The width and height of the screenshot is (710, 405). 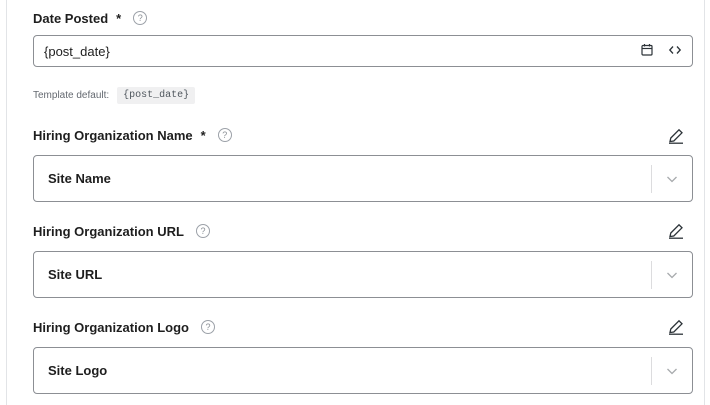 I want to click on hiring-org-url-select: Site URL, so click(x=363, y=274).